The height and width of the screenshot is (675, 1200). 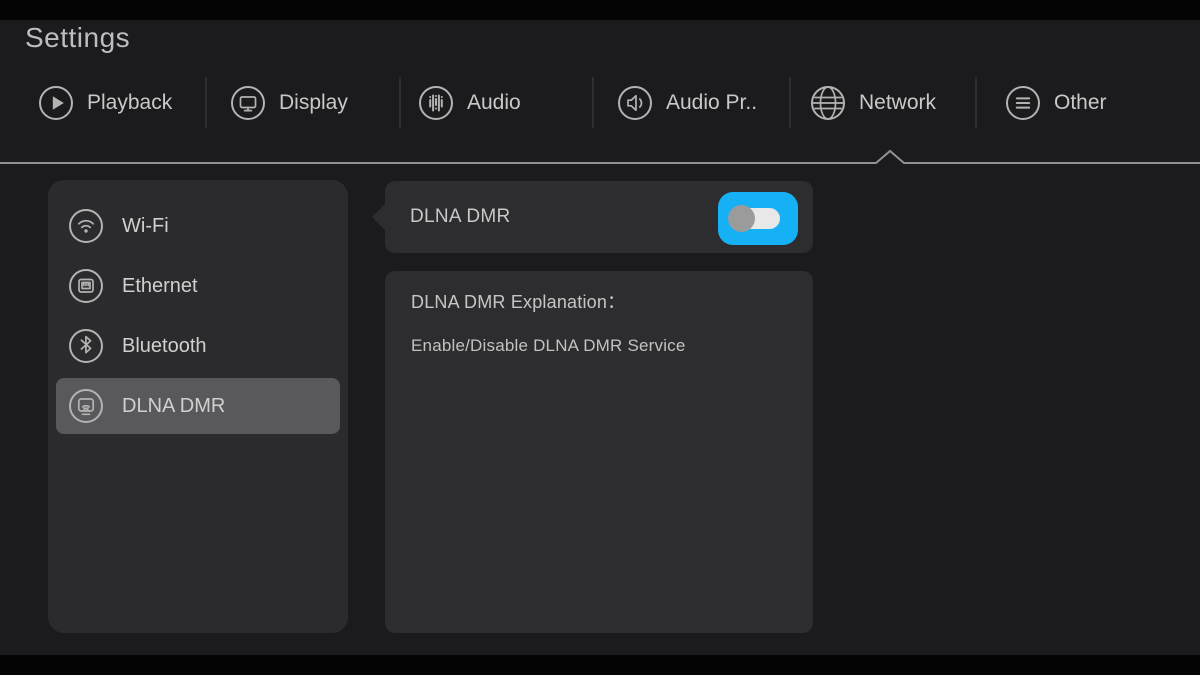 I want to click on page-title: Settings, so click(x=78, y=37).